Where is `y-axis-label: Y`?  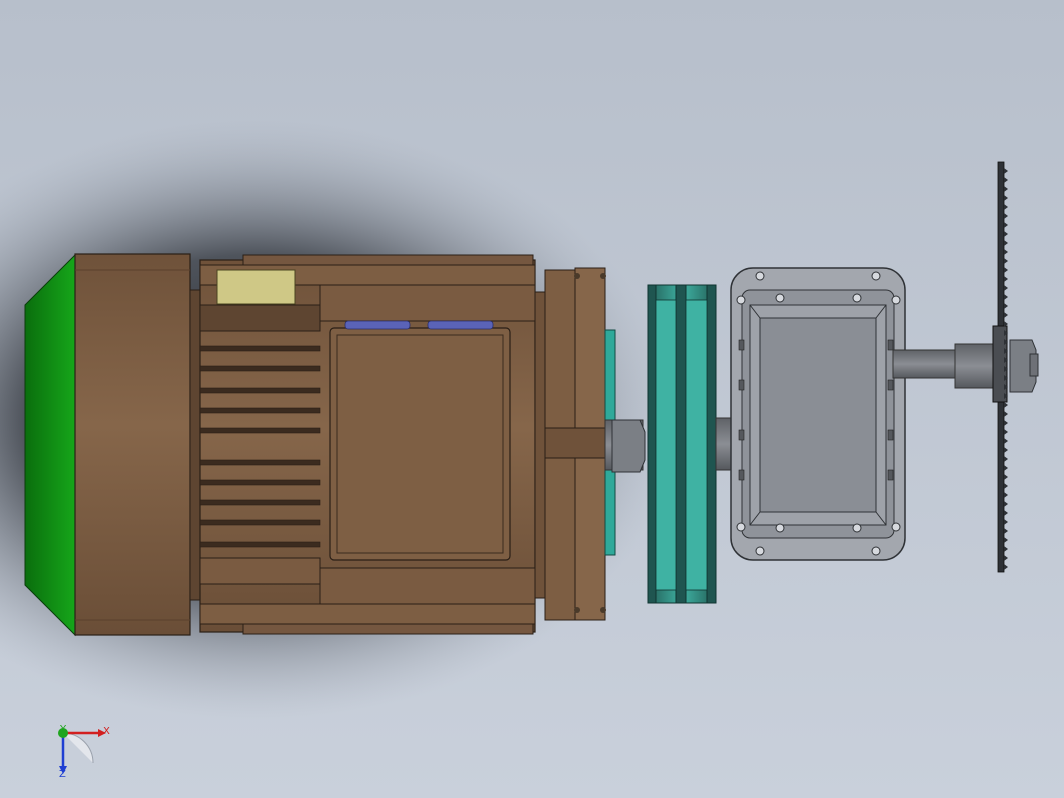 y-axis-label: Y is located at coordinates (63, 729).